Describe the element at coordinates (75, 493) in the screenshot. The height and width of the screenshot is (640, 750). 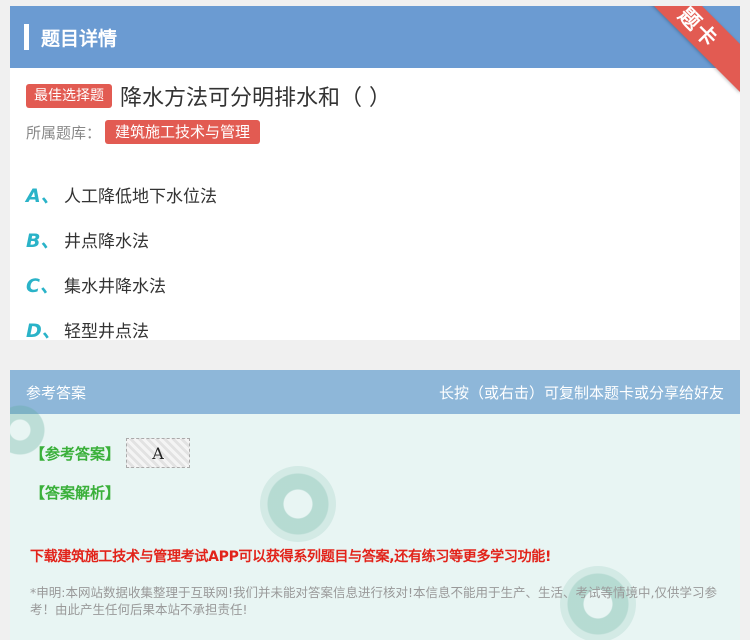
I see `analysis-label: 【答案解析】` at that location.